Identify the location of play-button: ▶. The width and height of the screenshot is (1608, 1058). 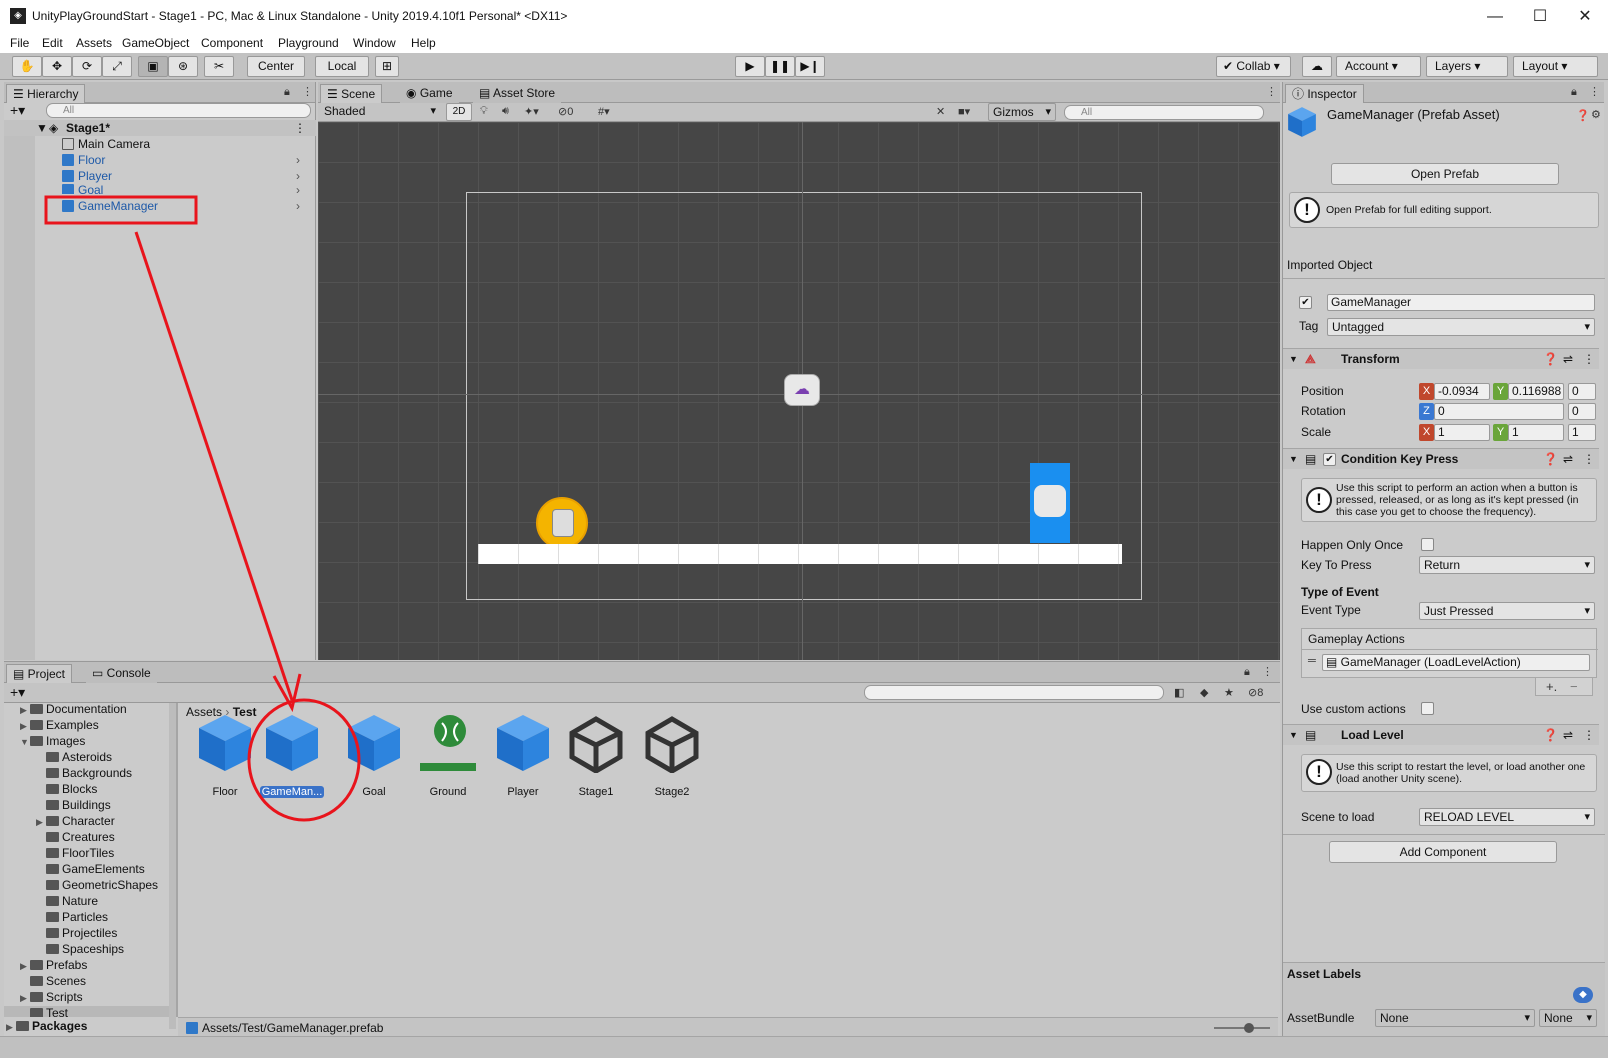
(750, 66).